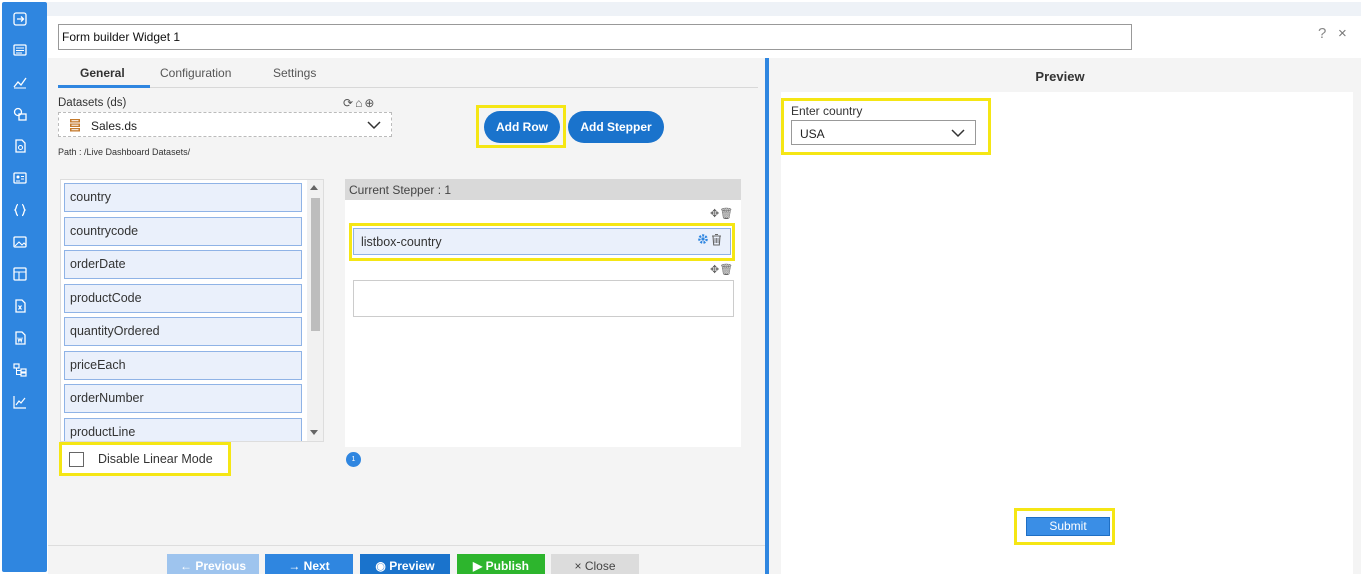 The height and width of the screenshot is (574, 1363). What do you see at coordinates (595, 564) in the screenshot?
I see `close-button: × Close` at bounding box center [595, 564].